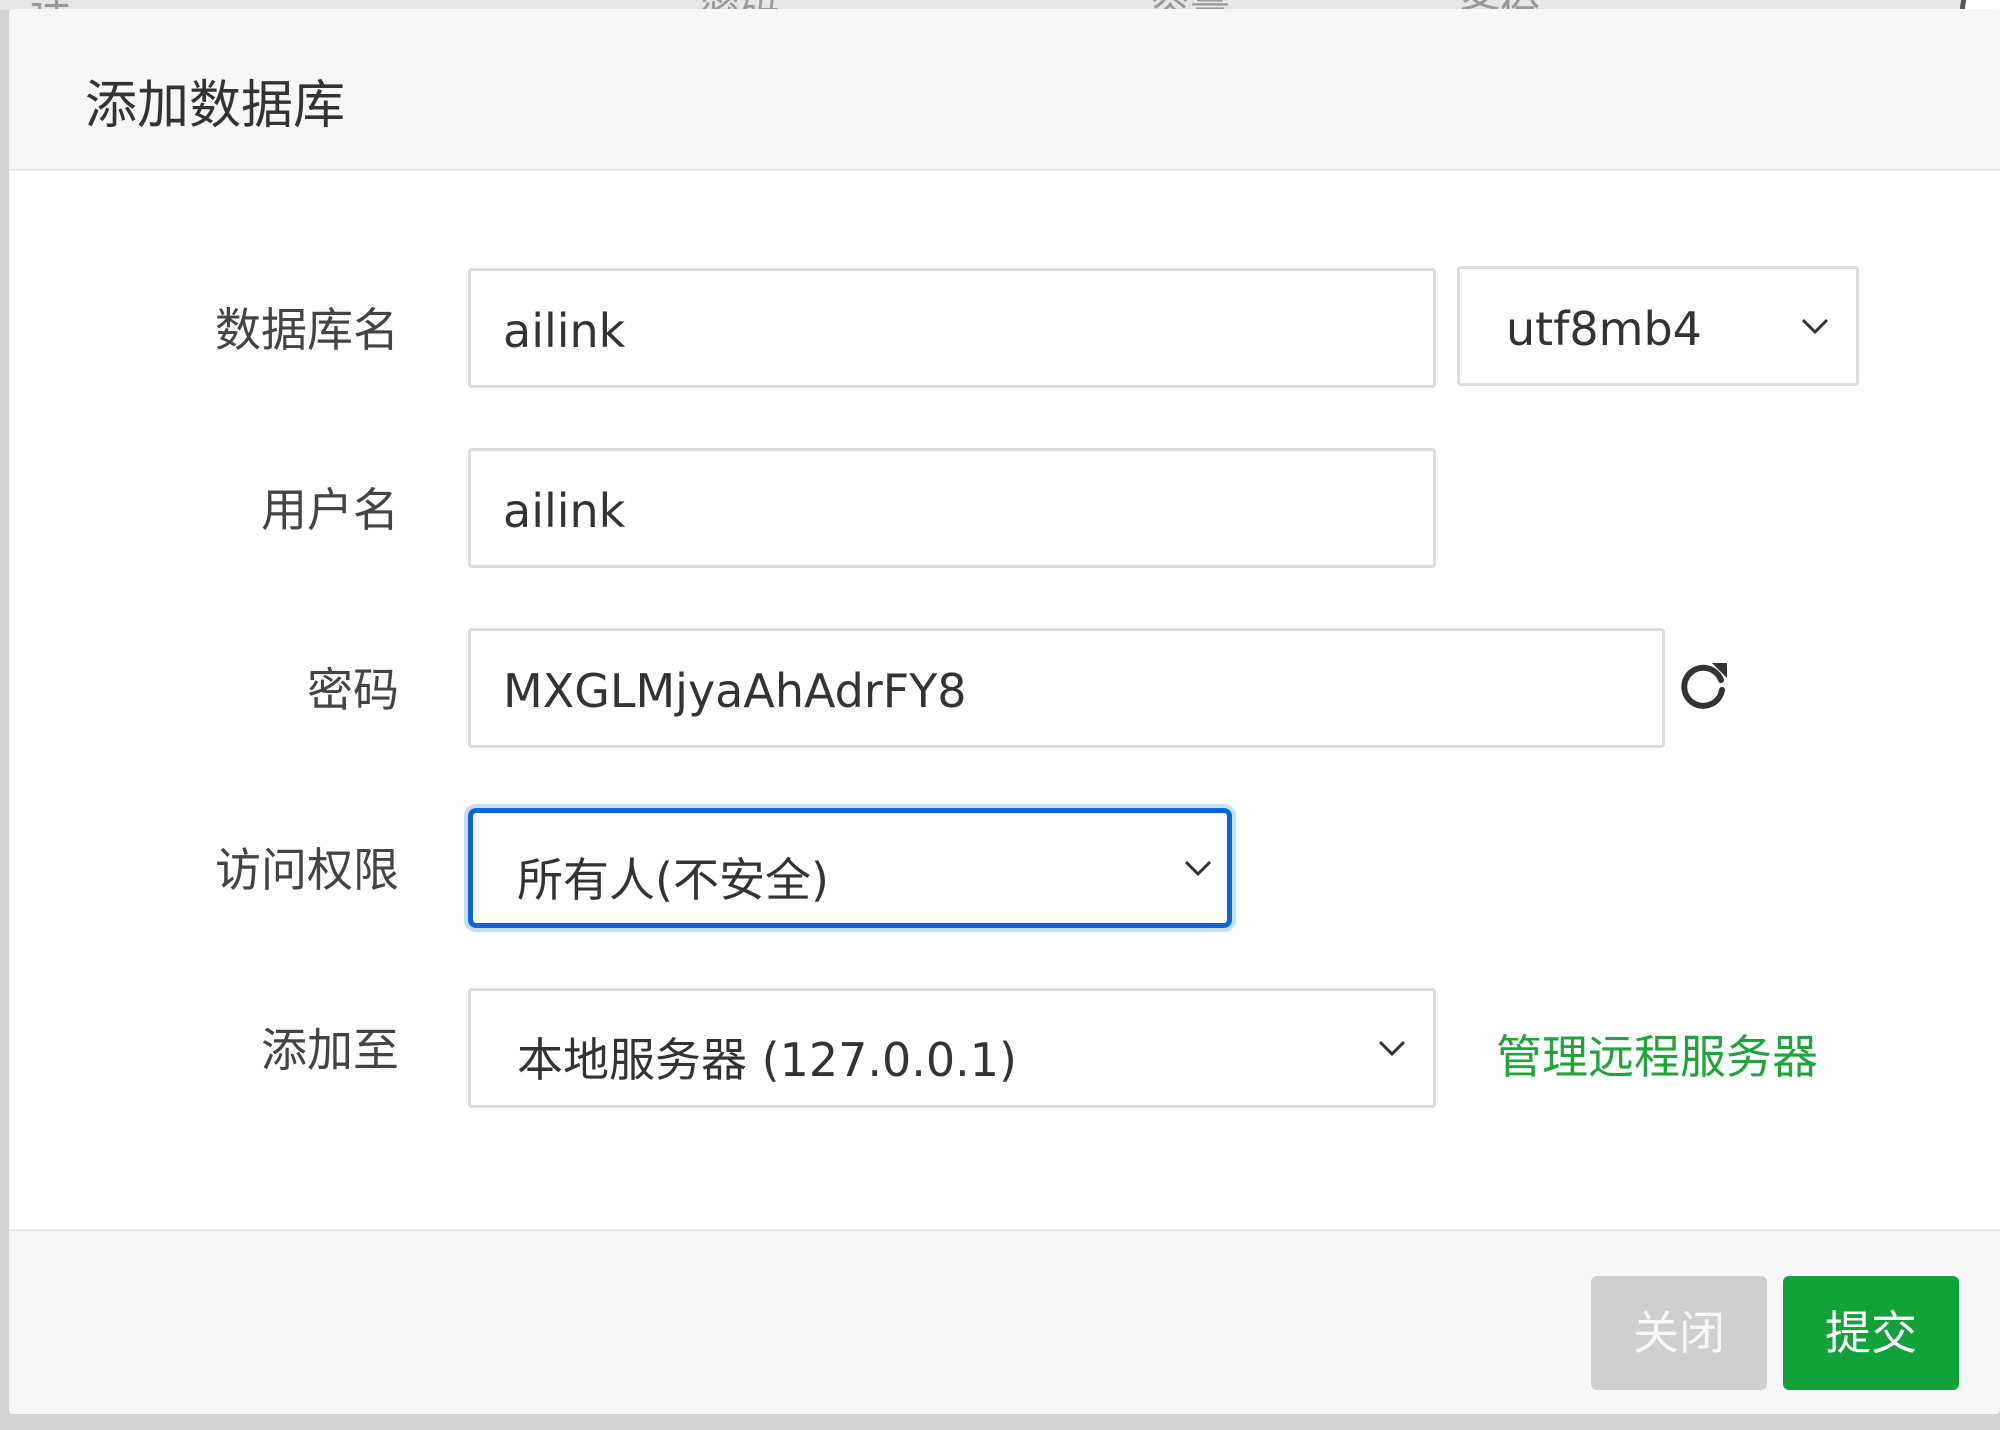 The width and height of the screenshot is (2000, 1430). Describe the element at coordinates (330, 1050) in the screenshot. I see `add-to-label: 添加至` at that location.